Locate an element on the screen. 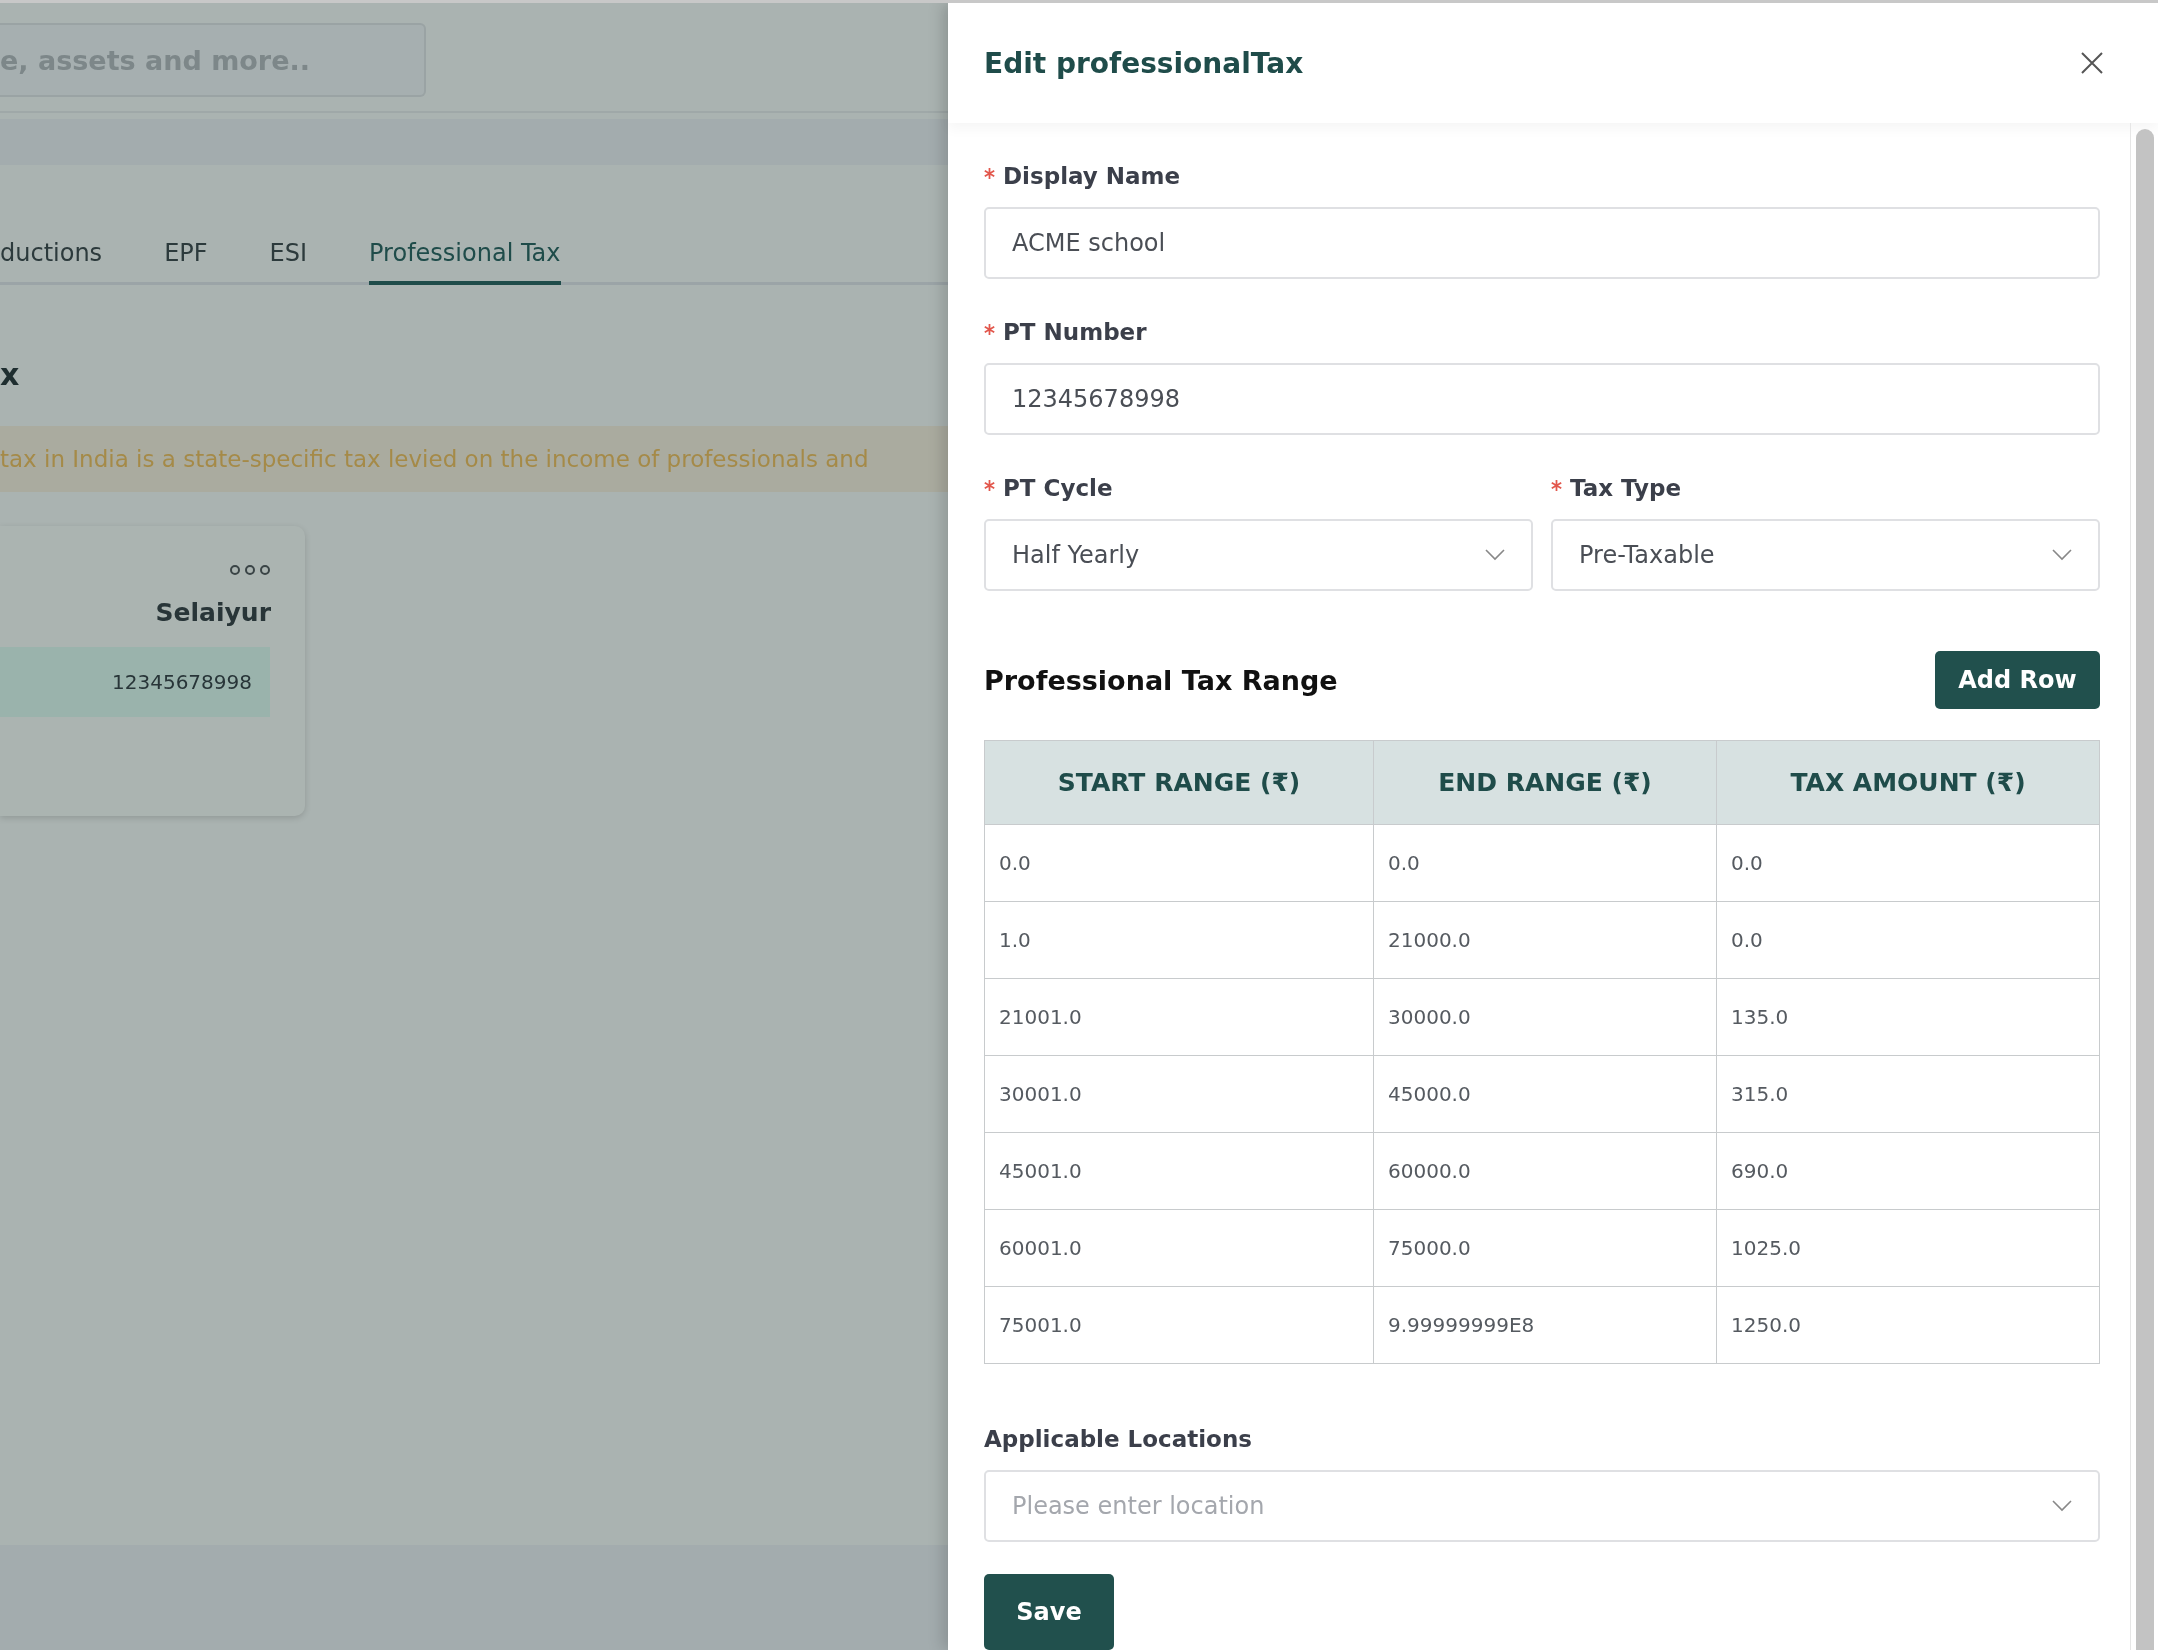 This screenshot has width=2158, height=1650. field-label: PT Cycle is located at coordinates (1058, 488).